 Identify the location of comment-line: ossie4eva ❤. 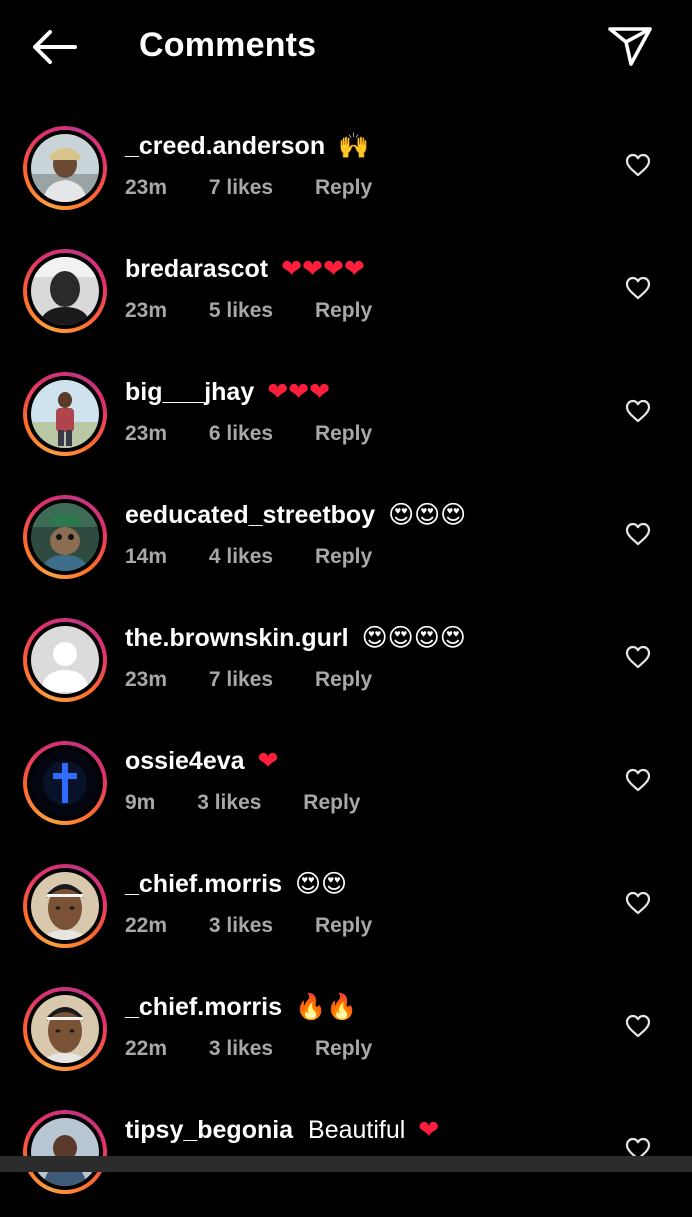
(201, 761).